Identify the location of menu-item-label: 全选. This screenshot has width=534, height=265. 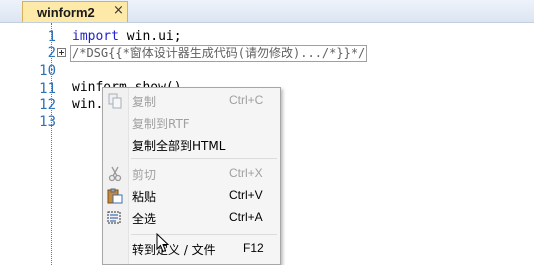
(144, 219).